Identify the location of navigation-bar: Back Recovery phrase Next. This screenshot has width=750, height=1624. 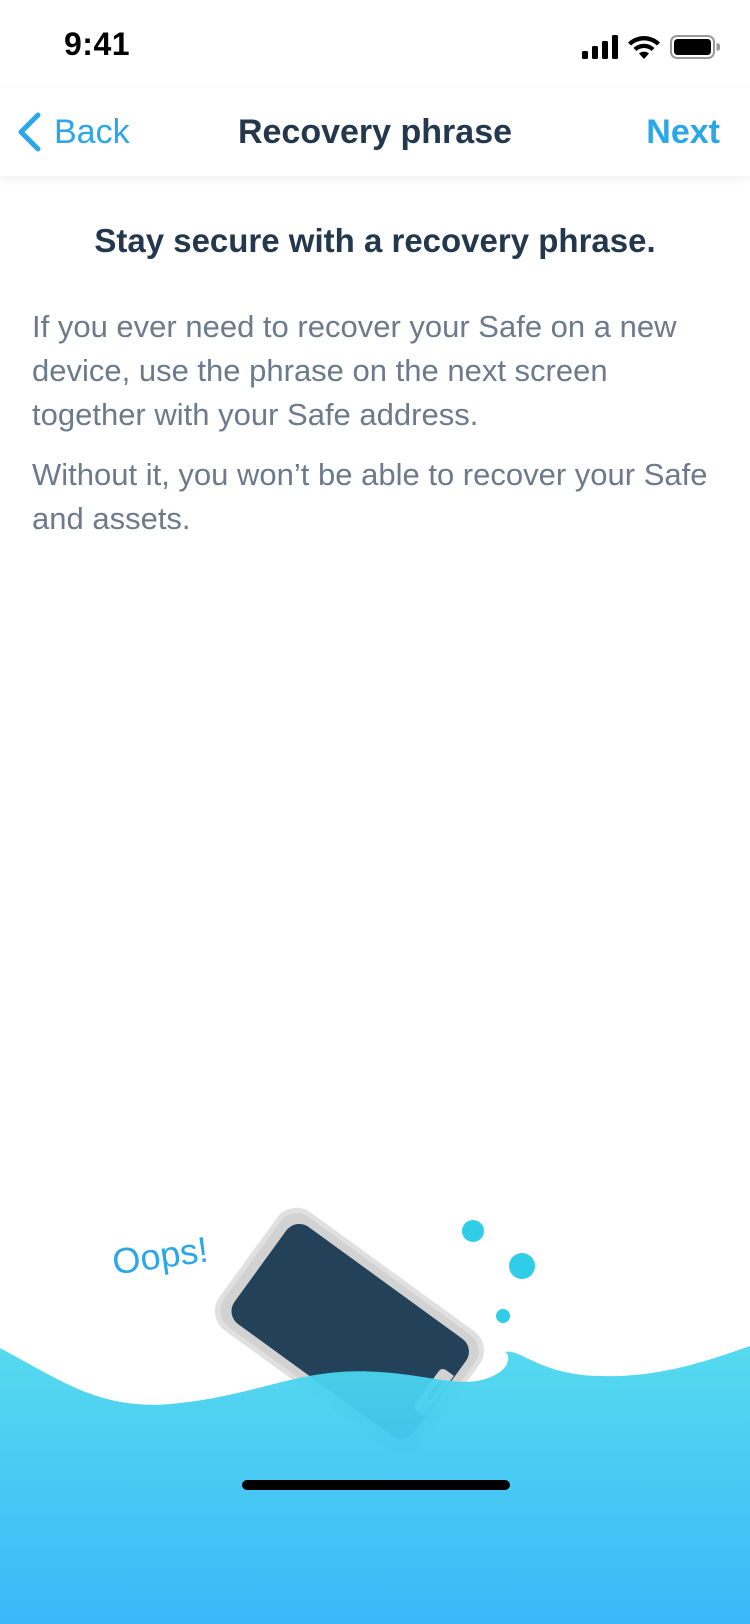
(375, 132).